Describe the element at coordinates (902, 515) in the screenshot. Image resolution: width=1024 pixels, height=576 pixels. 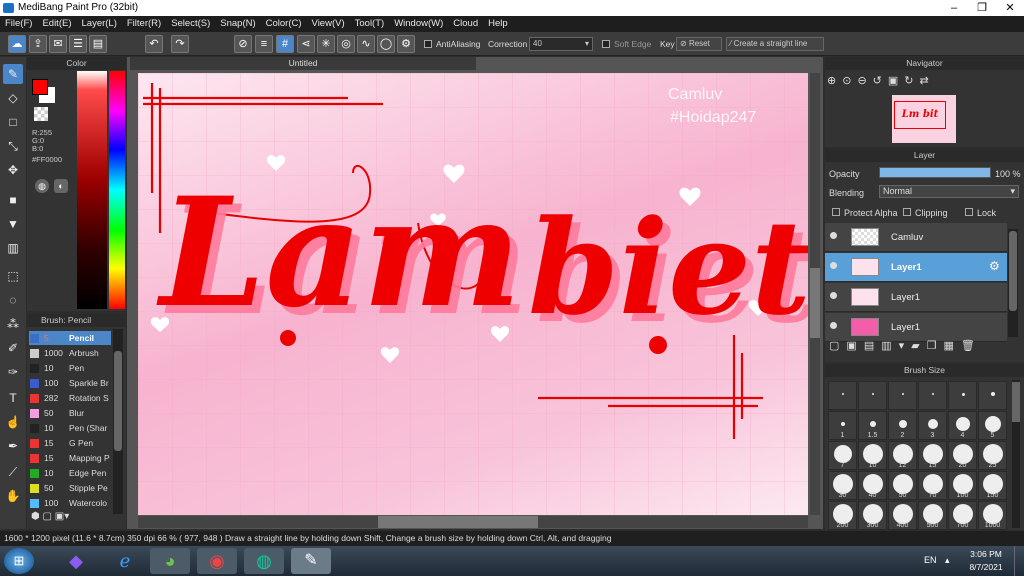
I see `brush-size-cell: 400` at that location.